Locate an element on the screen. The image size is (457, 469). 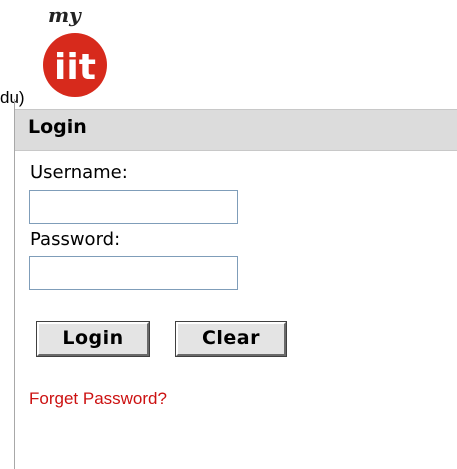
myiit-logo: my iit is located at coordinates (75, 55).